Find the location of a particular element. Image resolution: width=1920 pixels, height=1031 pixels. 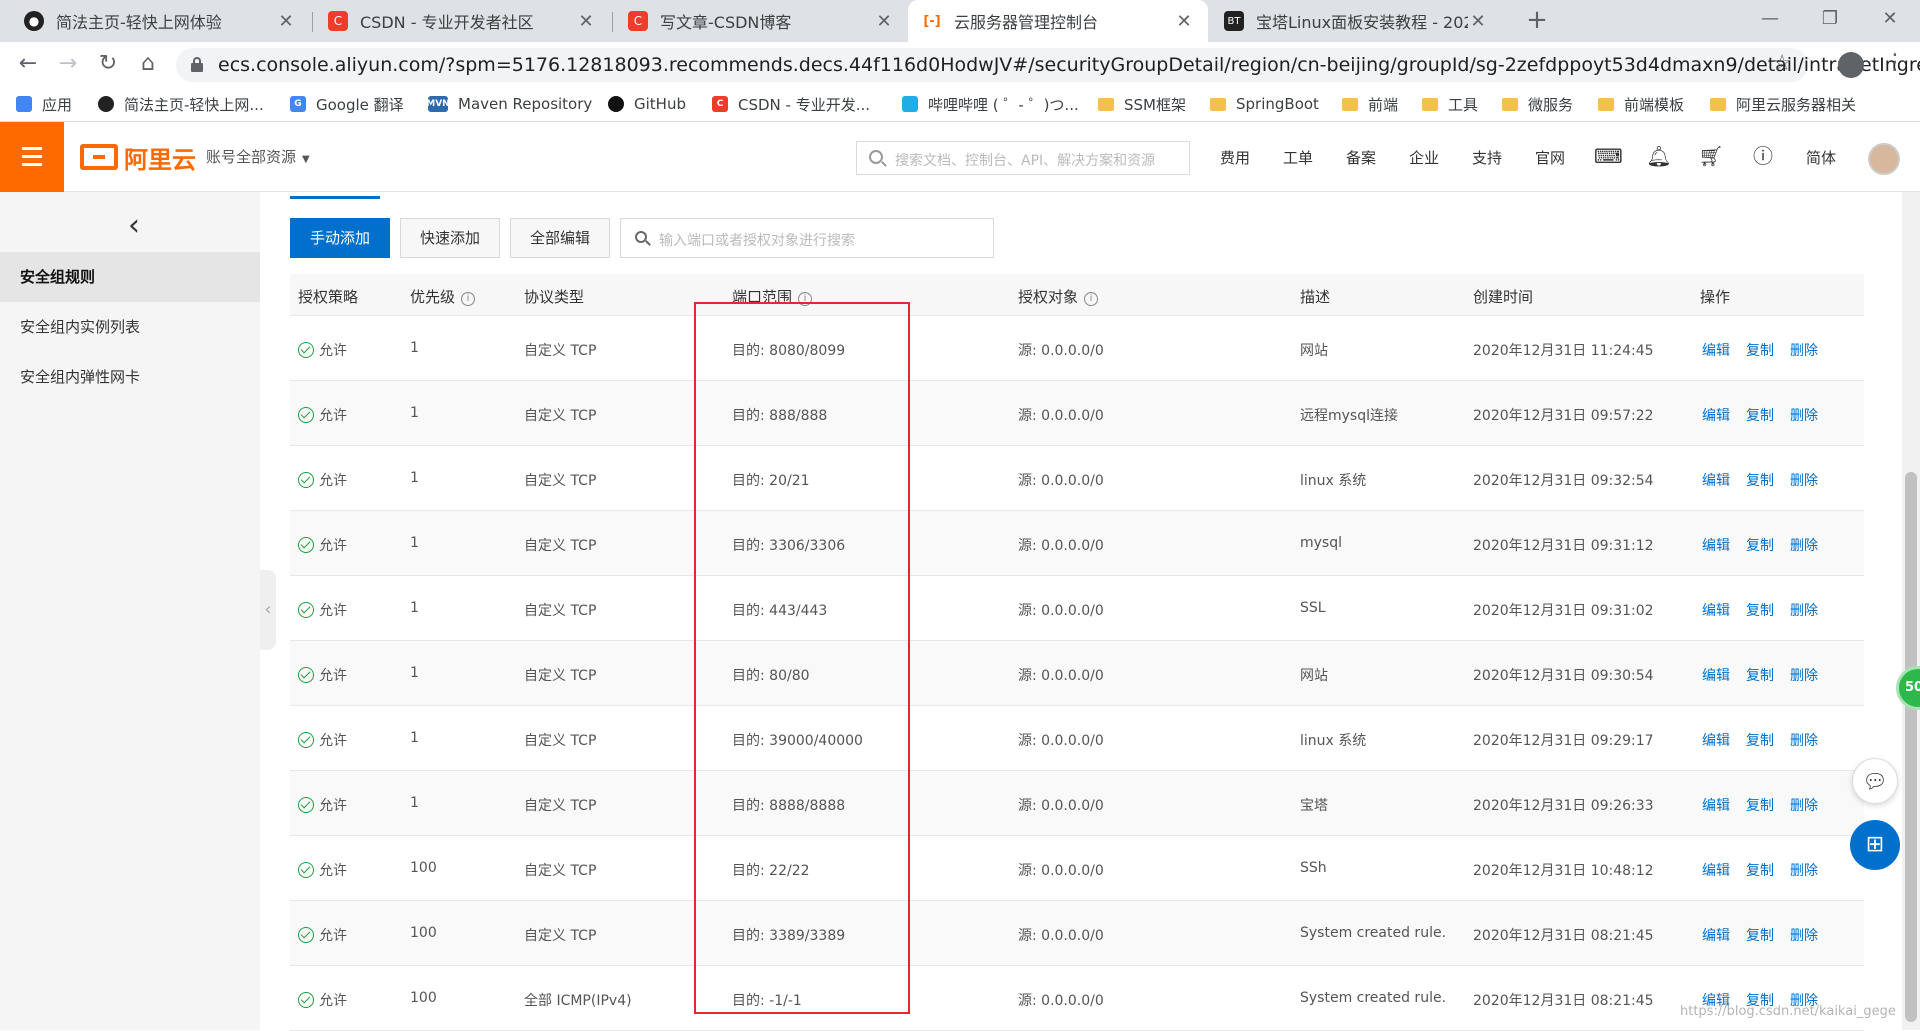

new-tab-icon: + is located at coordinates (1537, 21).